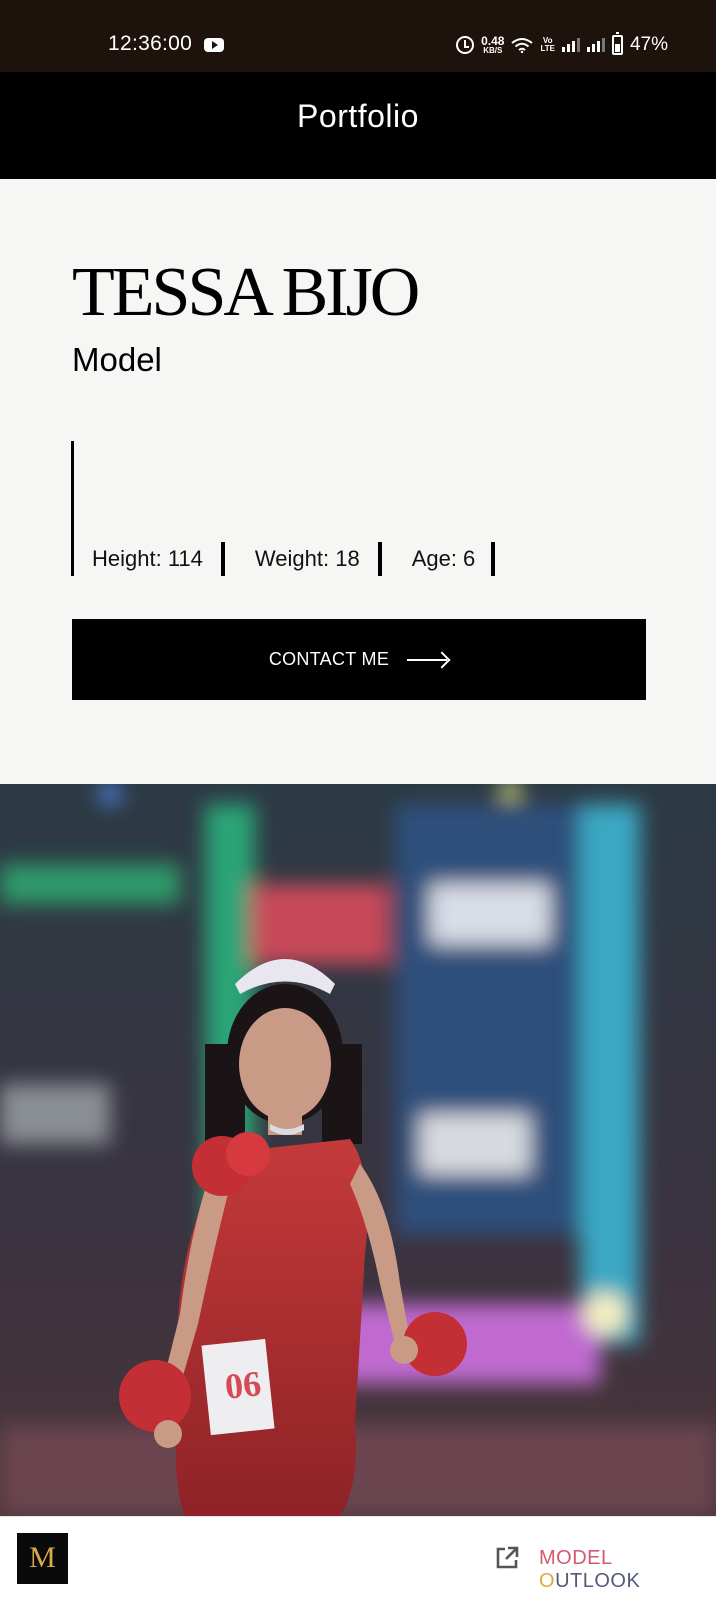 The width and height of the screenshot is (716, 1600). Describe the element at coordinates (149, 559) in the screenshot. I see `stat-height: Height: 114` at that location.